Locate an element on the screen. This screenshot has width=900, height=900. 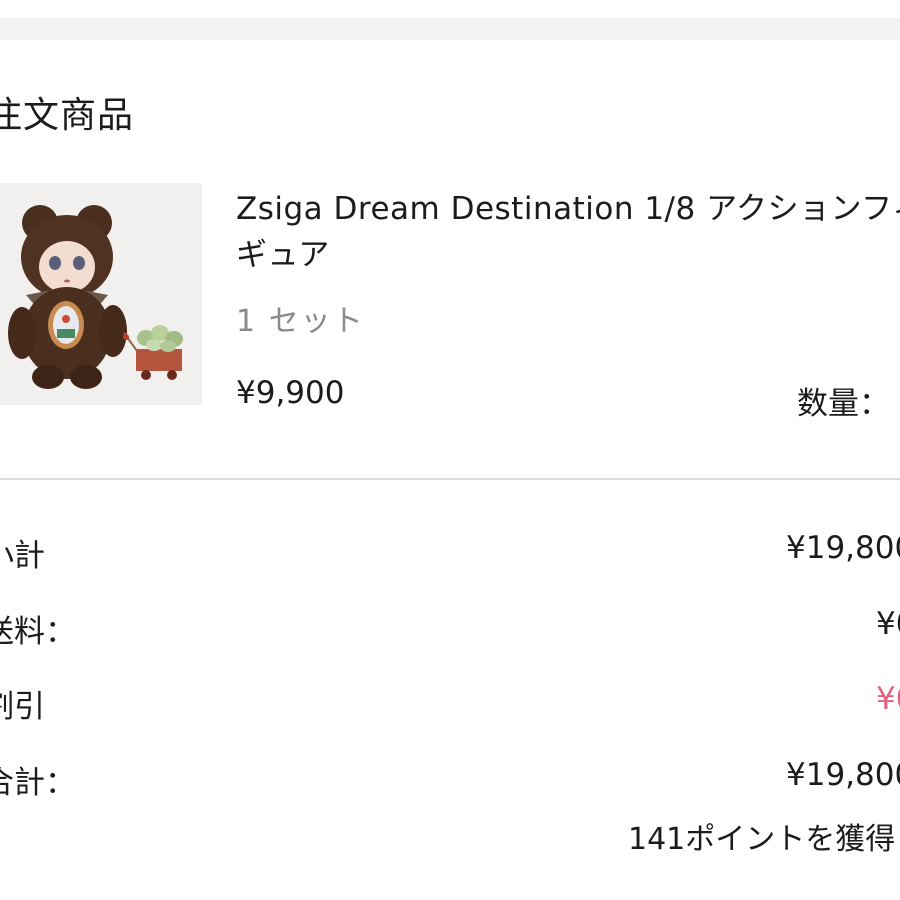
subtotal-label: 小計 is located at coordinates (22, 556).